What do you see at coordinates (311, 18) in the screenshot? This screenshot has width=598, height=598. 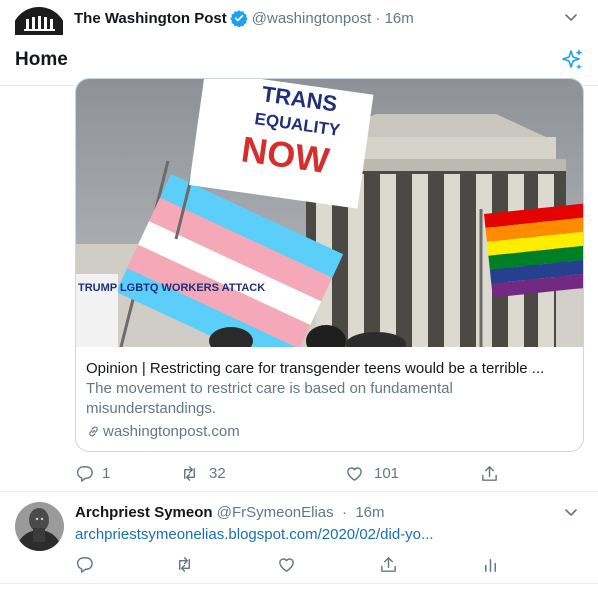 I see `handle: @washingtonpost` at bounding box center [311, 18].